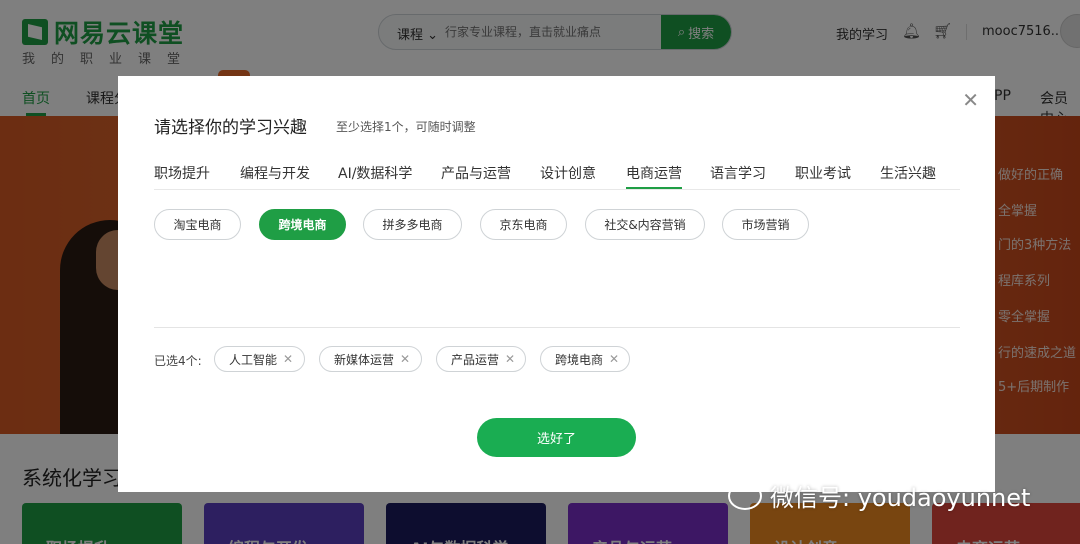 Image resolution: width=1080 pixels, height=544 pixels. What do you see at coordinates (568, 173) in the screenshot?
I see `tab-design: 设计创意` at bounding box center [568, 173].